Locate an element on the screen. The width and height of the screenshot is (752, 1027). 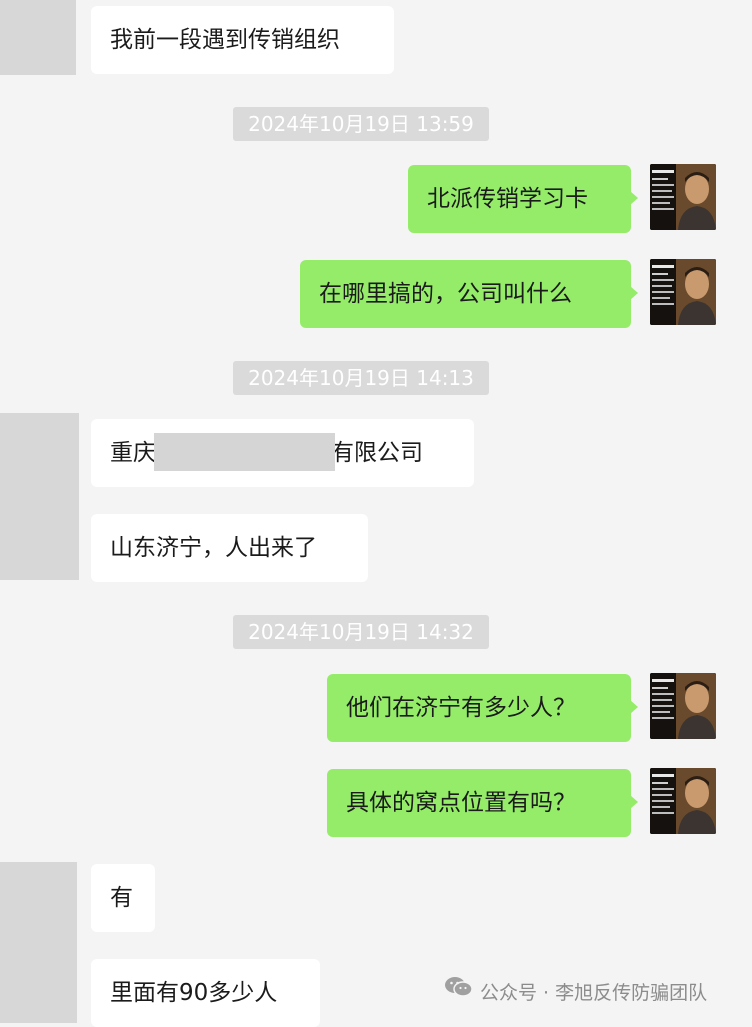
message-text-prefix: 重庆 is located at coordinates (133, 453).